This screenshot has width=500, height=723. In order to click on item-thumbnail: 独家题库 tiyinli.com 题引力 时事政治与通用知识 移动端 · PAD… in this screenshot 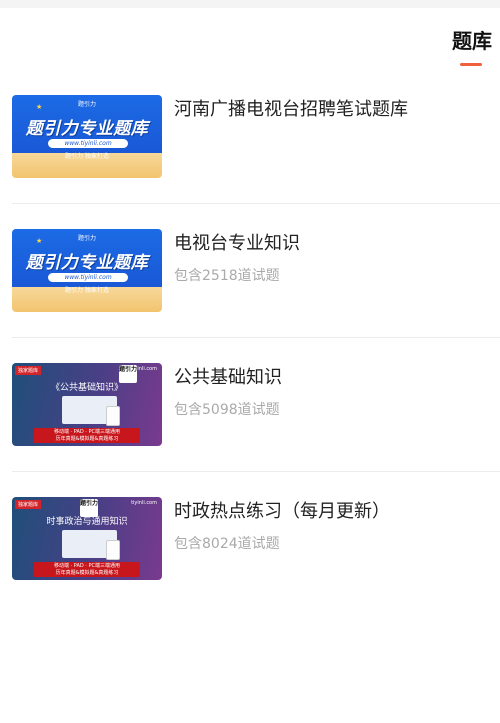, I will do `click(87, 538)`.